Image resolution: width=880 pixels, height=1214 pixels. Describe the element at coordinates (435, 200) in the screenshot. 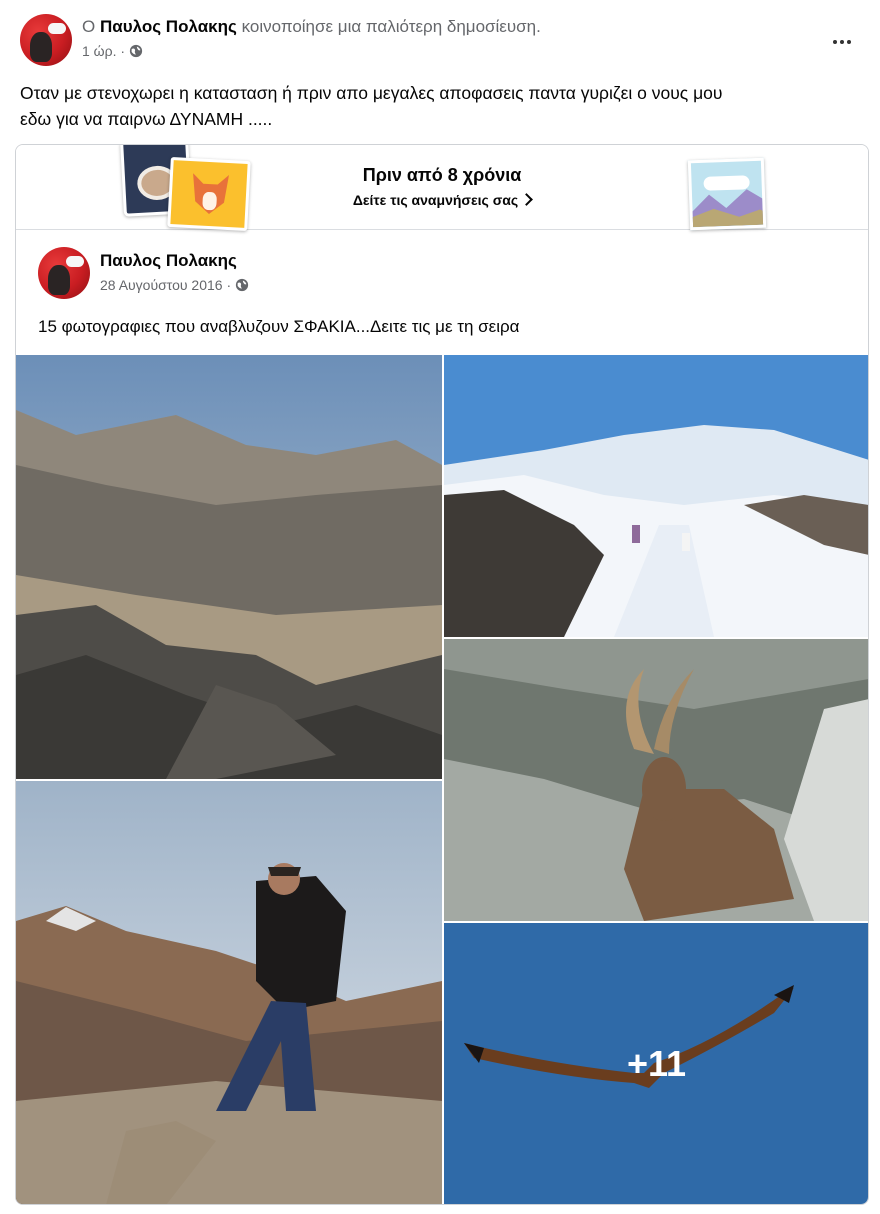

I see `see-memories-label: Δείτε τις αναμνήσεις σας` at that location.